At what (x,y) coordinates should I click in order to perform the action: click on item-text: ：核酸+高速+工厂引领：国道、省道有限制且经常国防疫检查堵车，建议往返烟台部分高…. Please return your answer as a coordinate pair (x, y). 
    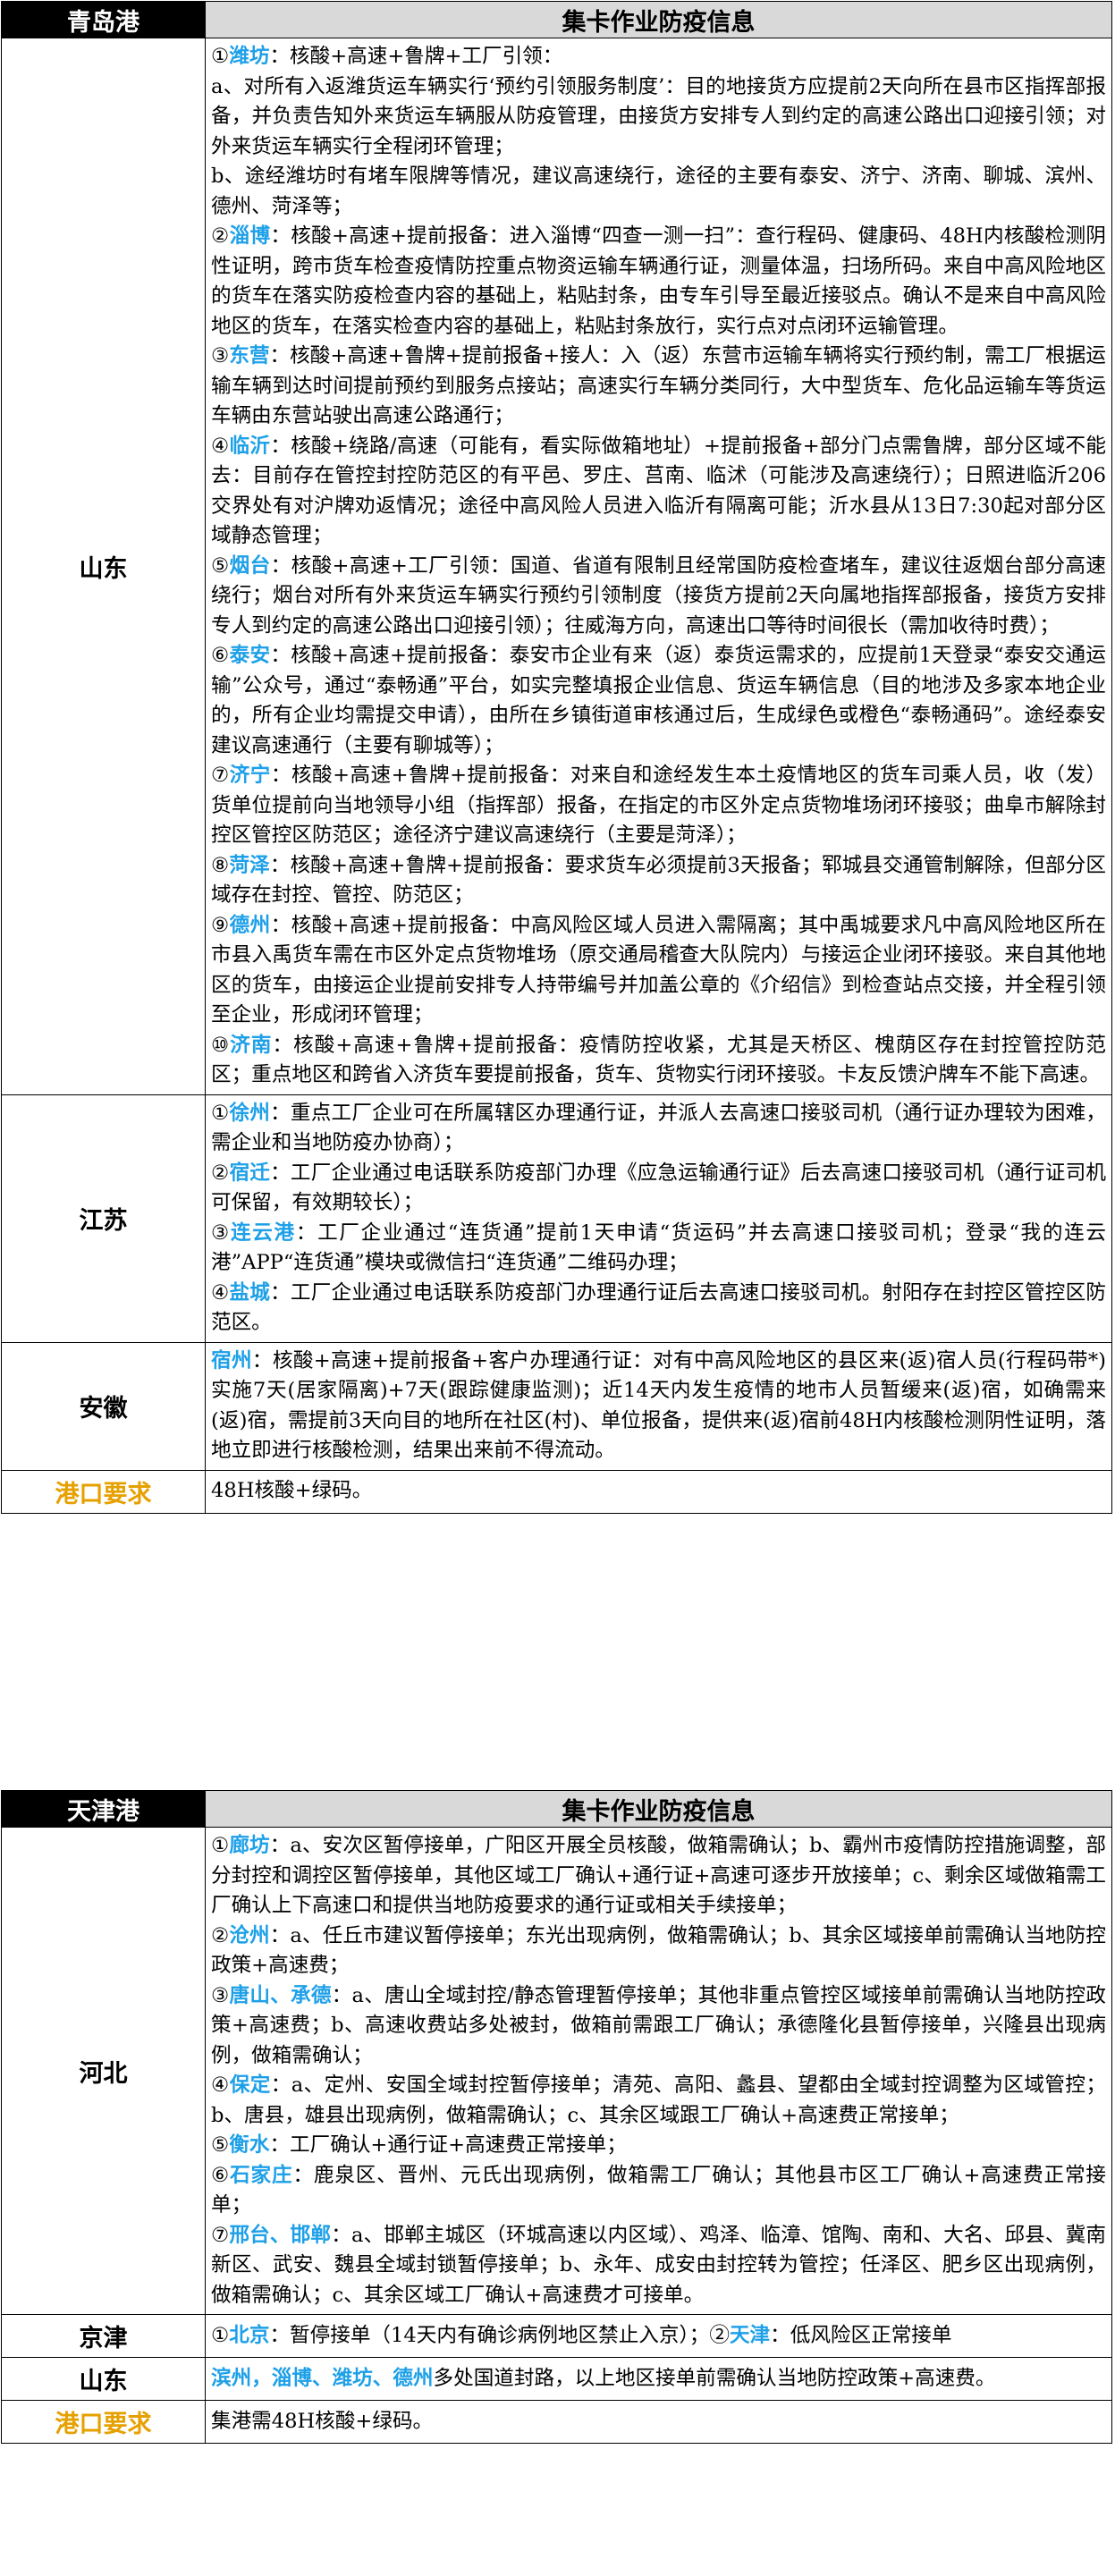
    Looking at the image, I should click on (658, 595).